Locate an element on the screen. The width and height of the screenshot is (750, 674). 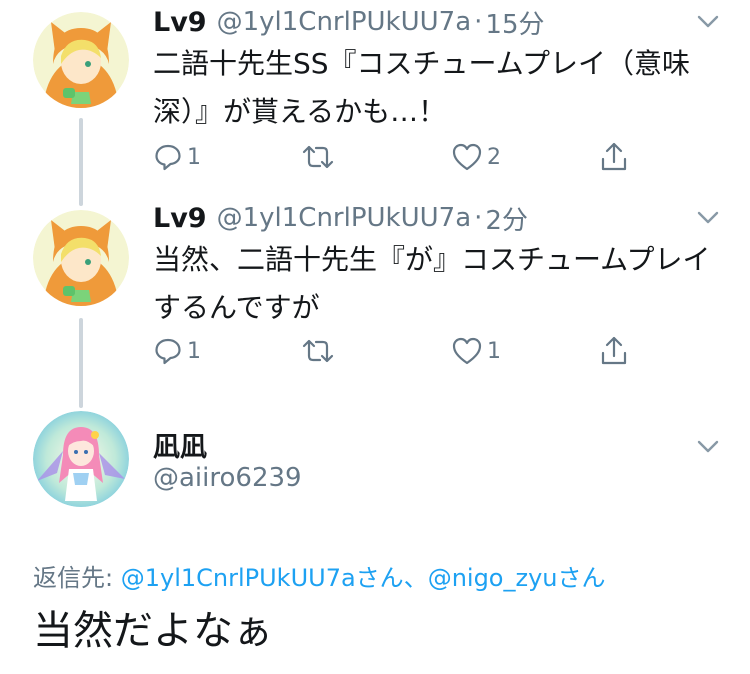
tweet-header: Lv9 @1yl1CnrlPUkUU7a · 2分 is located at coordinates (340, 218).